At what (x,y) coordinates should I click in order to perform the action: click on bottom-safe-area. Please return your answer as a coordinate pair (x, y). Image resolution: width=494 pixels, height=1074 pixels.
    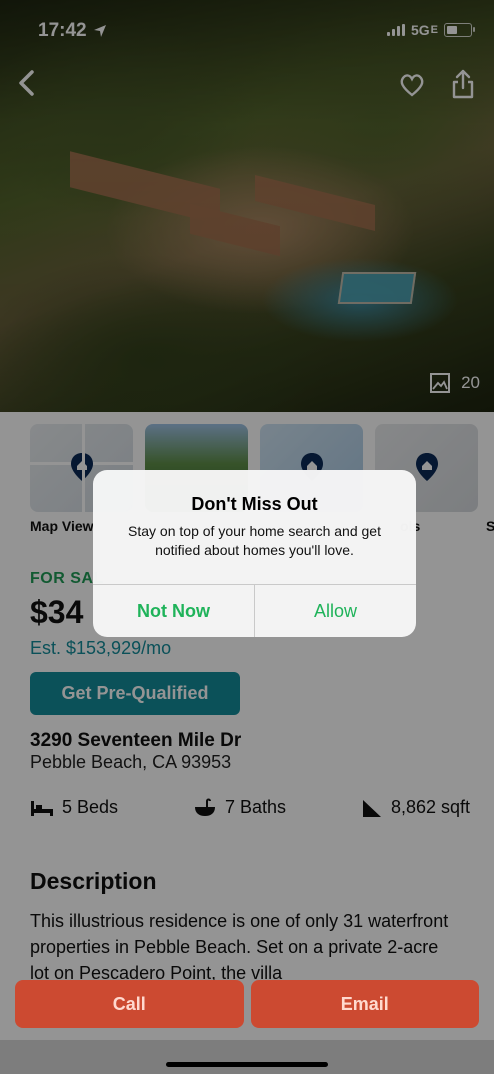
    Looking at the image, I should click on (247, 1057).